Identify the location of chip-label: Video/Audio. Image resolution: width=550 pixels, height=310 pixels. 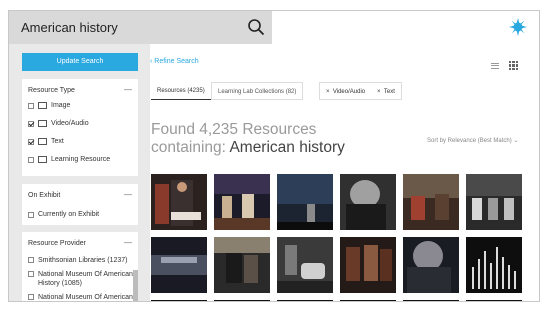
(349, 92).